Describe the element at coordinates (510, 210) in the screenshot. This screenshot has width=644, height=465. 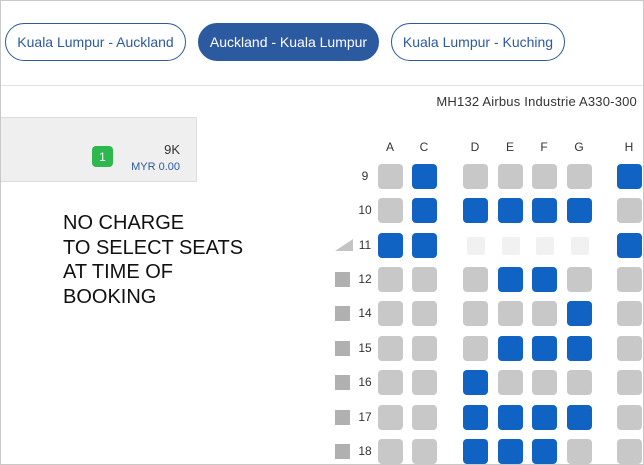
I see `seat-10e` at that location.